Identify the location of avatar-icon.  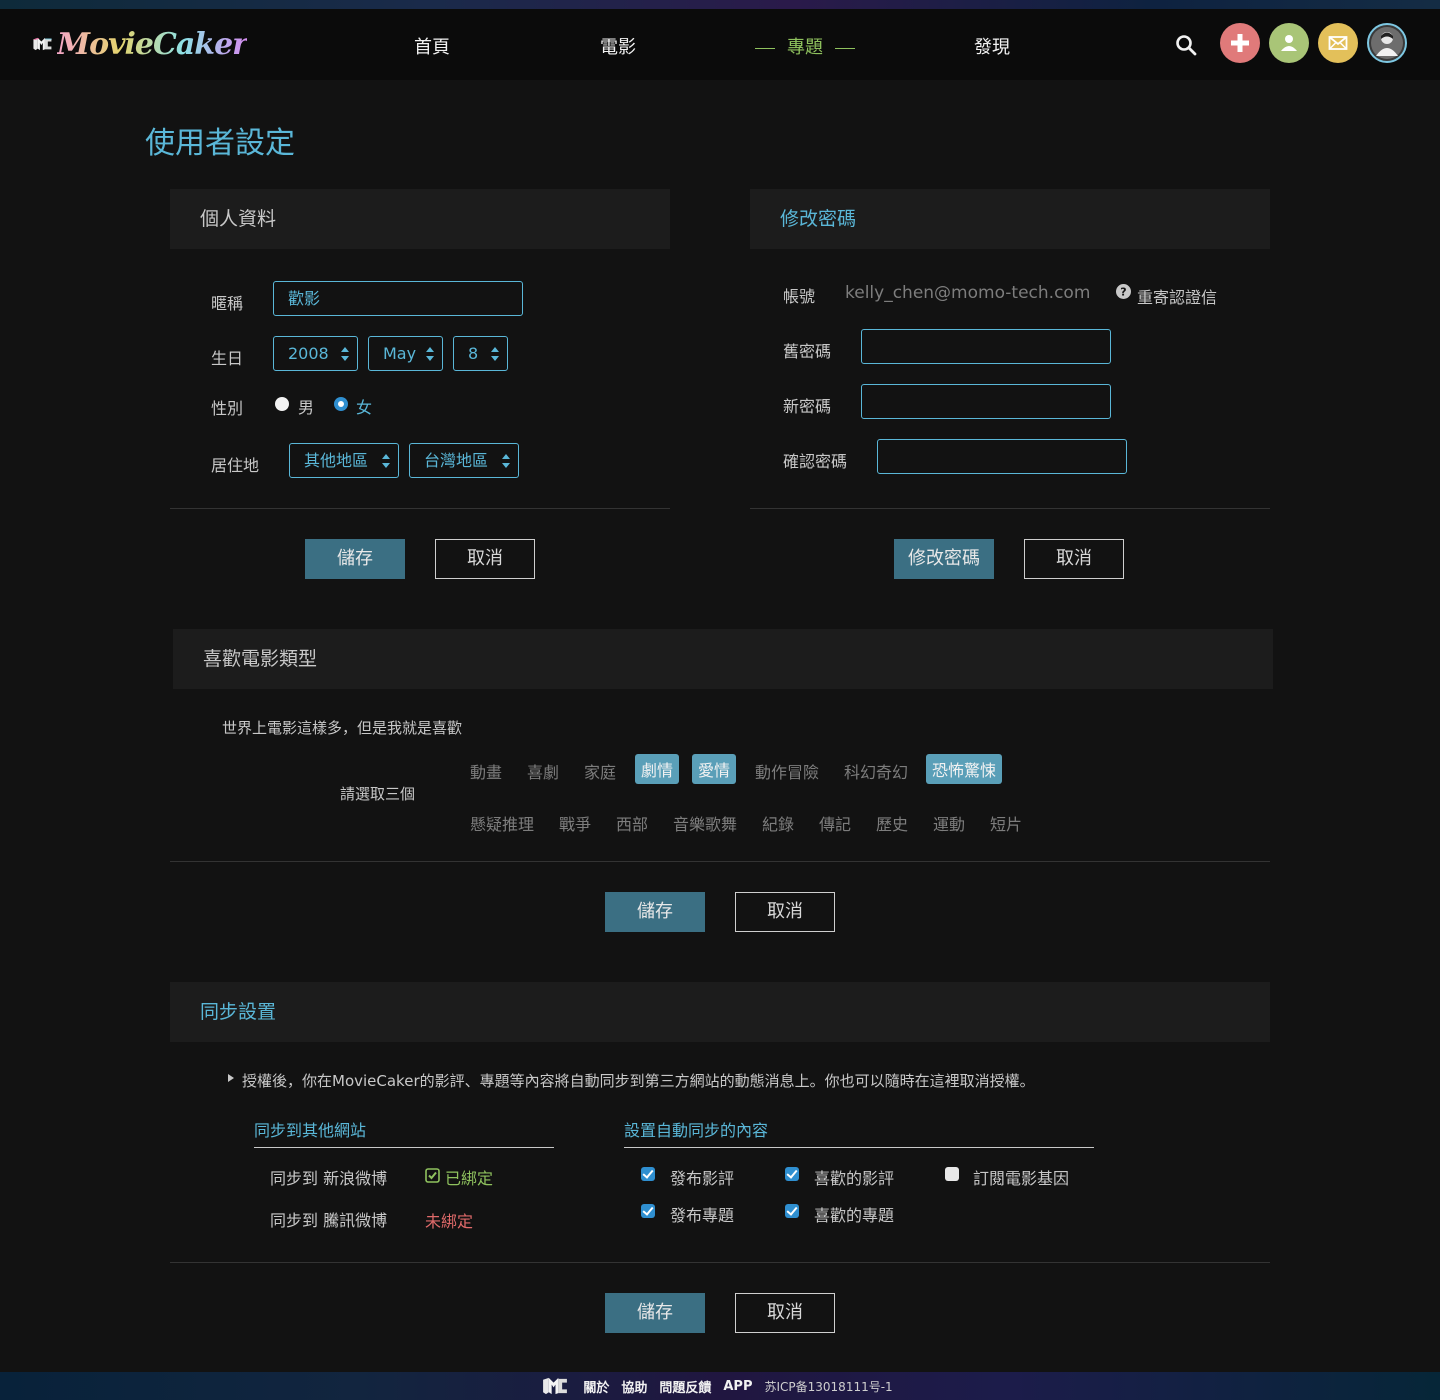
(1387, 43).